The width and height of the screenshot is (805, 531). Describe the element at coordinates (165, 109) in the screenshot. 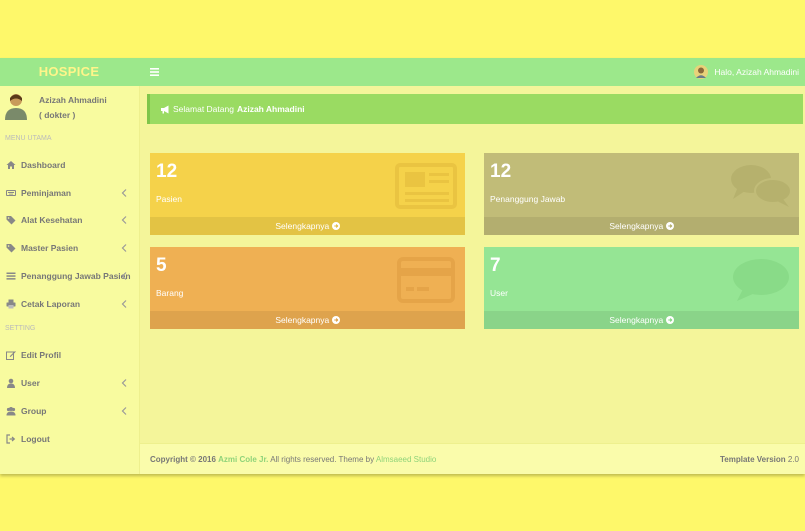

I see `bullhorn-icon` at that location.